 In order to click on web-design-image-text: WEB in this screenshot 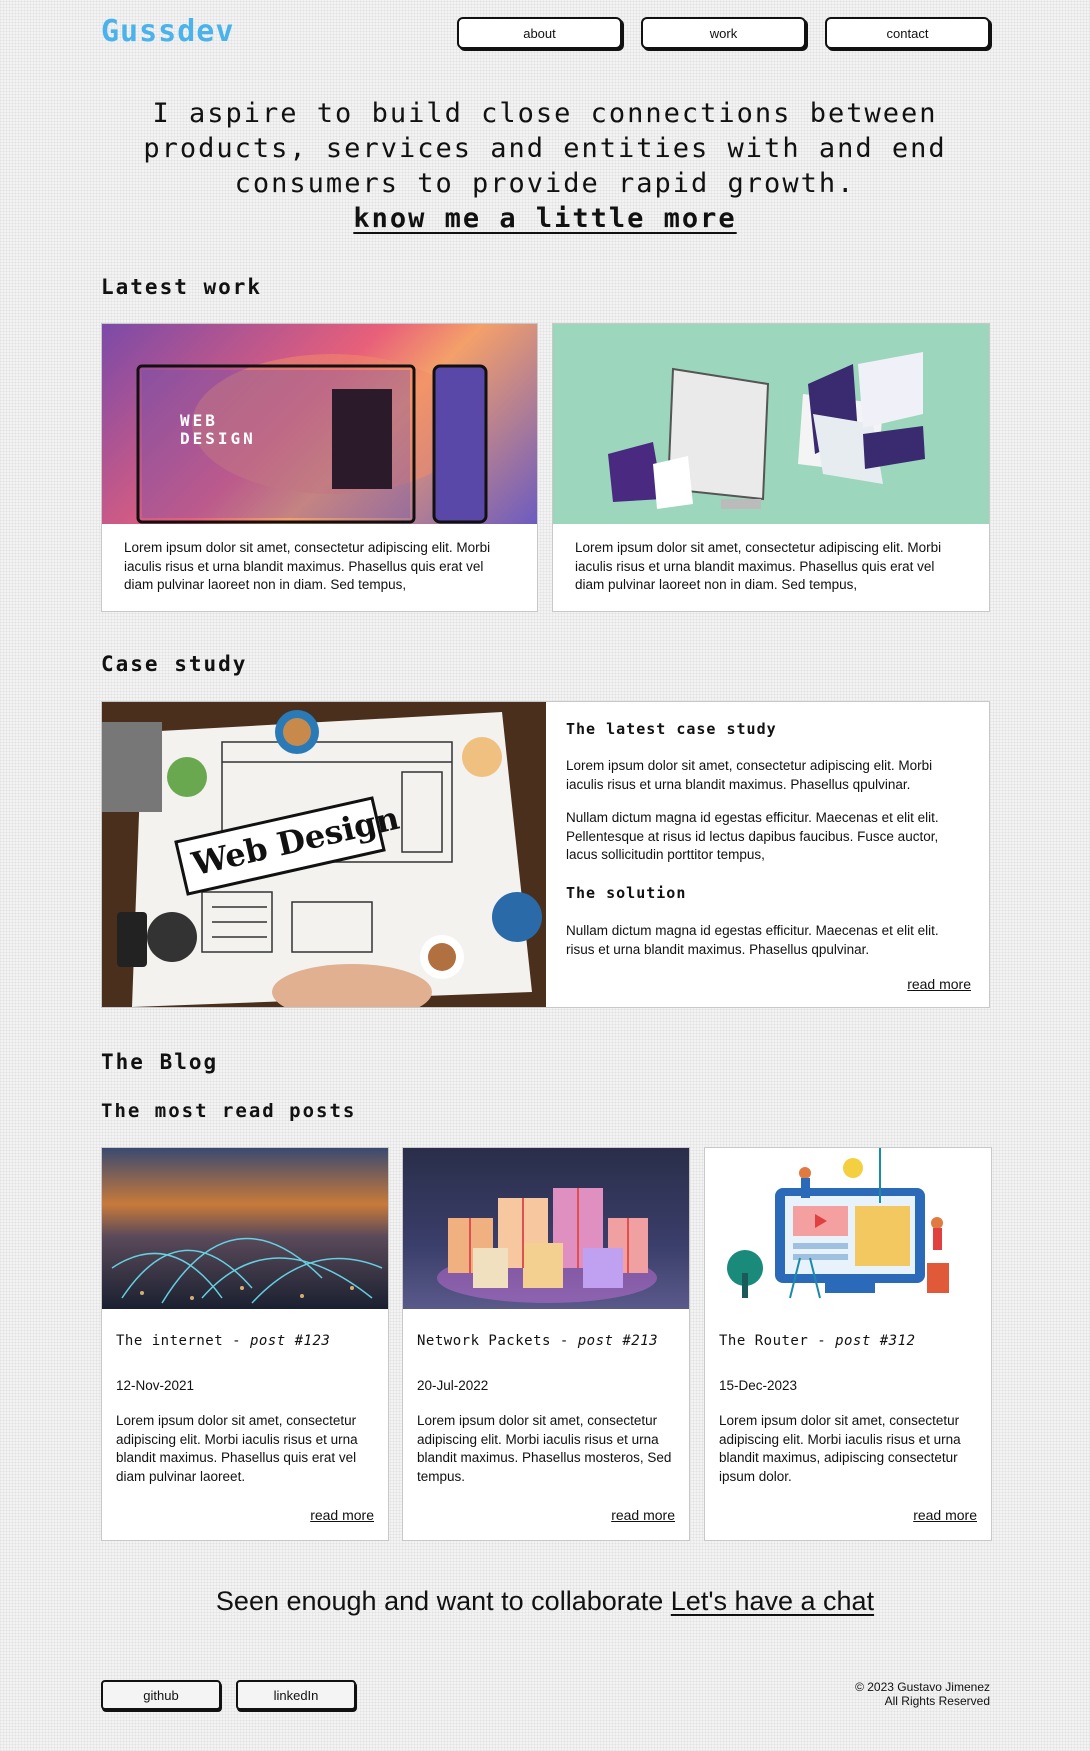, I will do `click(199, 420)`.